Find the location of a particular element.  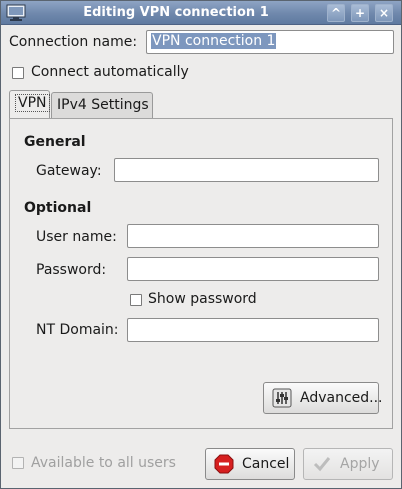

settings-sliders-icon is located at coordinates (282, 398).